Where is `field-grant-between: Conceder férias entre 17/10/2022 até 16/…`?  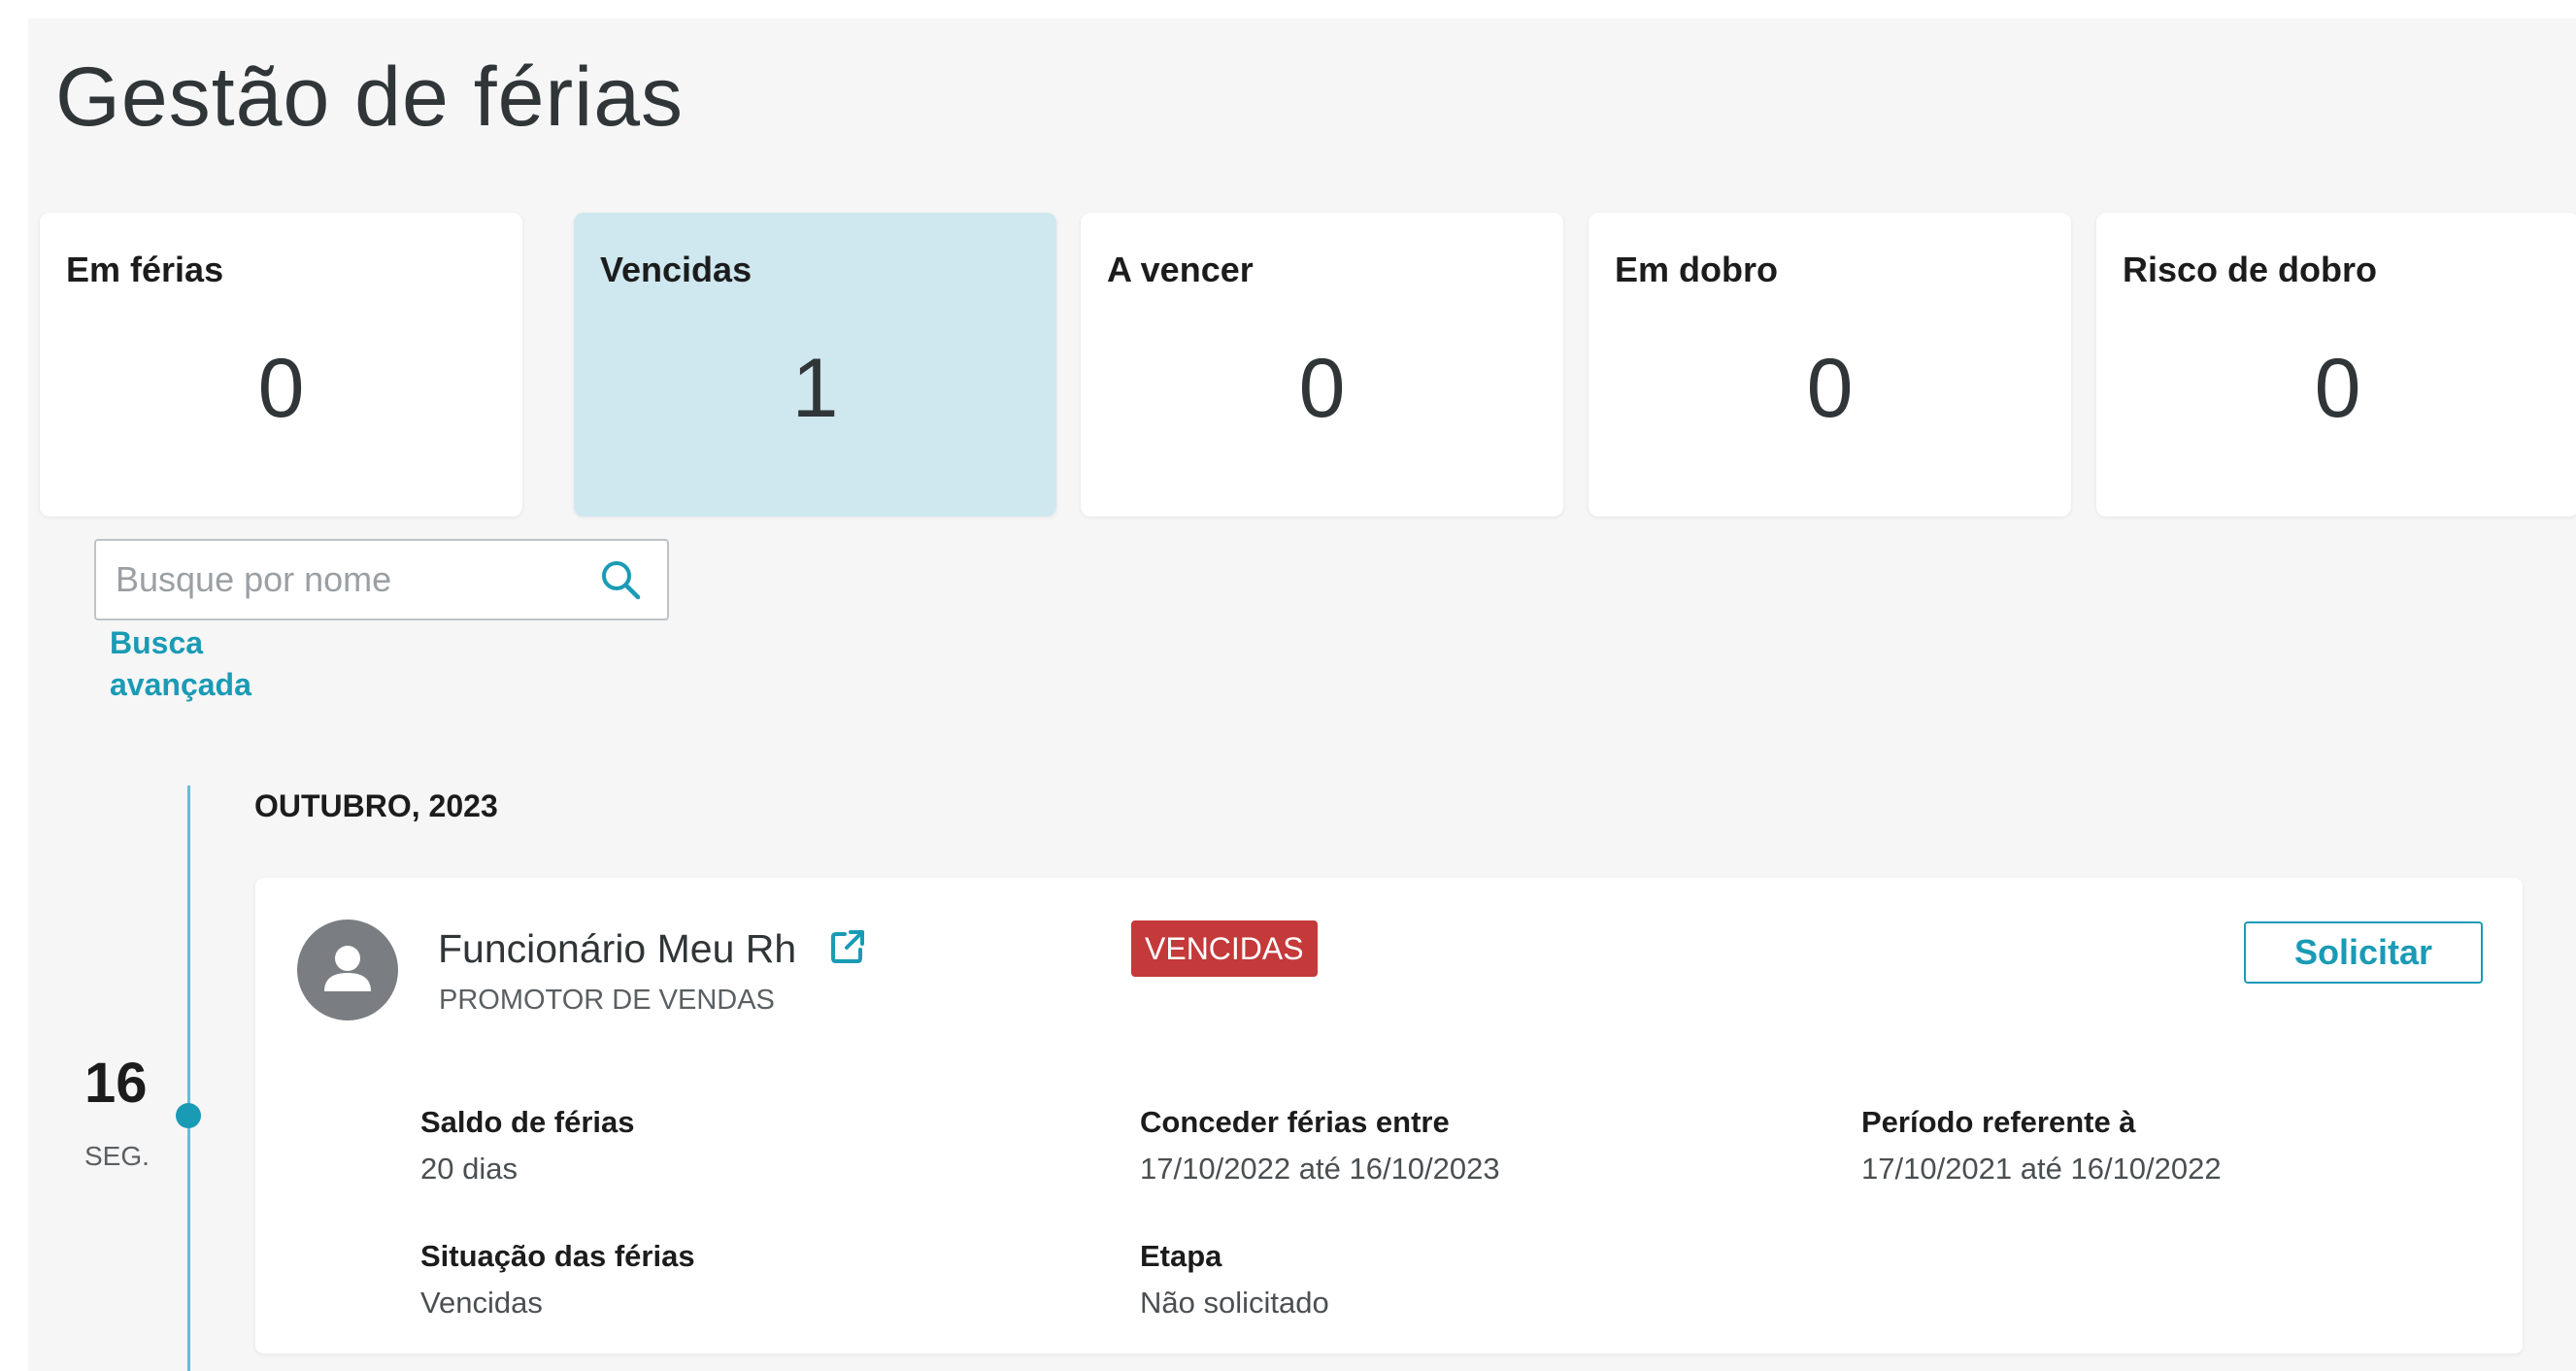 field-grant-between: Conceder férias entre 17/10/2022 até 16/… is located at coordinates (1320, 1145).